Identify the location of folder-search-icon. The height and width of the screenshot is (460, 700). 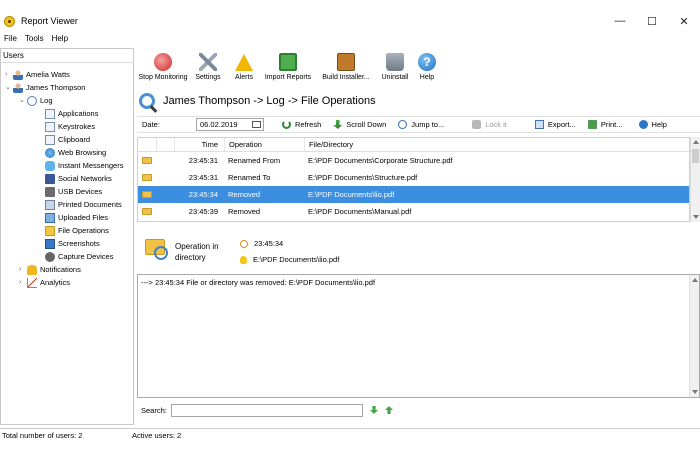
(156, 249).